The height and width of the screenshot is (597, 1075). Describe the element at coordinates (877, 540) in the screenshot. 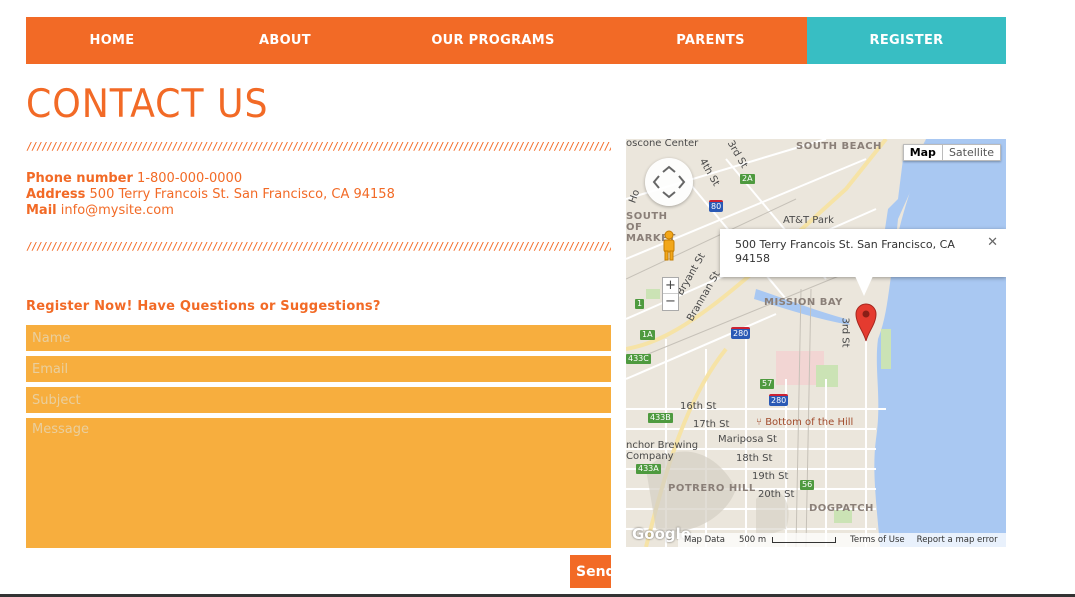

I see `terms-of-use-link: Terms of Use` at that location.